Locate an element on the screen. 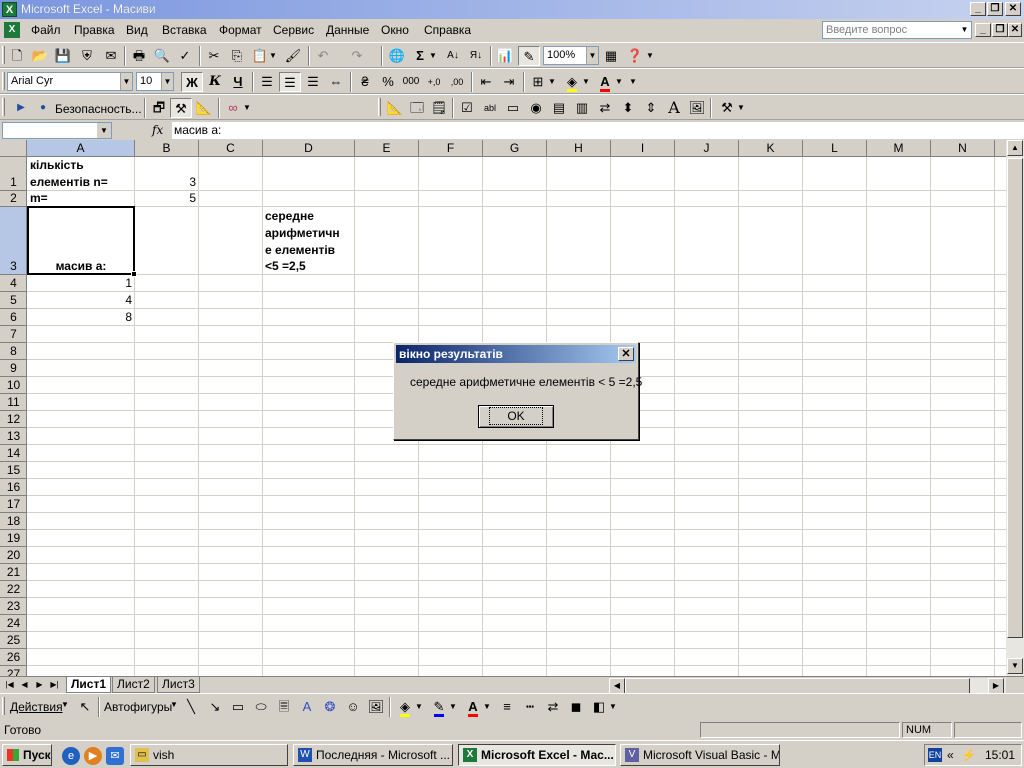 This screenshot has width=1024, height=768. row-header-6: 6 is located at coordinates (13, 317).